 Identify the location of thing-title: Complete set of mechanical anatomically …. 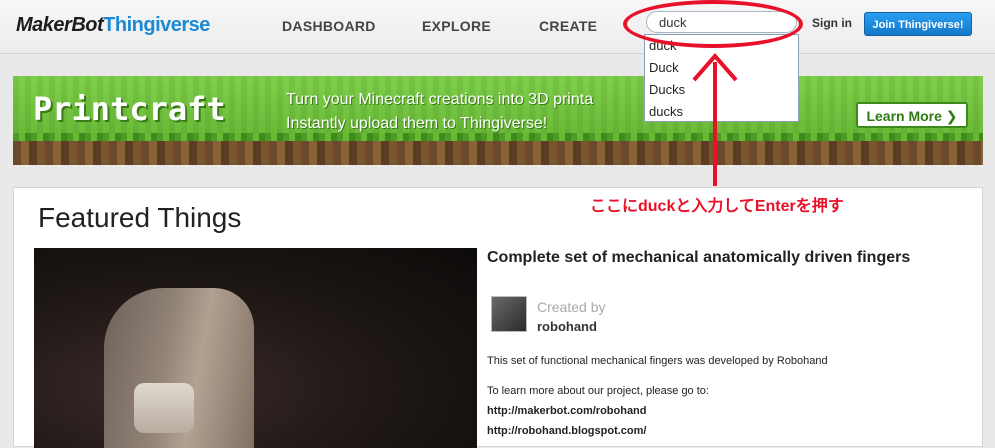
(712, 258).